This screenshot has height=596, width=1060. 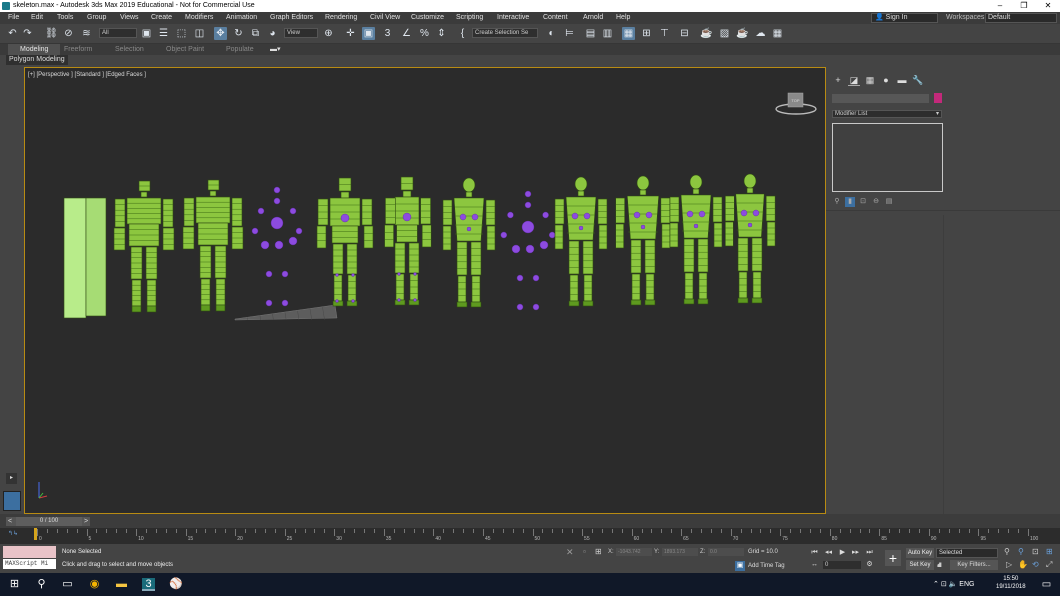 What do you see at coordinates (854, 80) in the screenshot?
I see `modify-panel-icon: ◪` at bounding box center [854, 80].